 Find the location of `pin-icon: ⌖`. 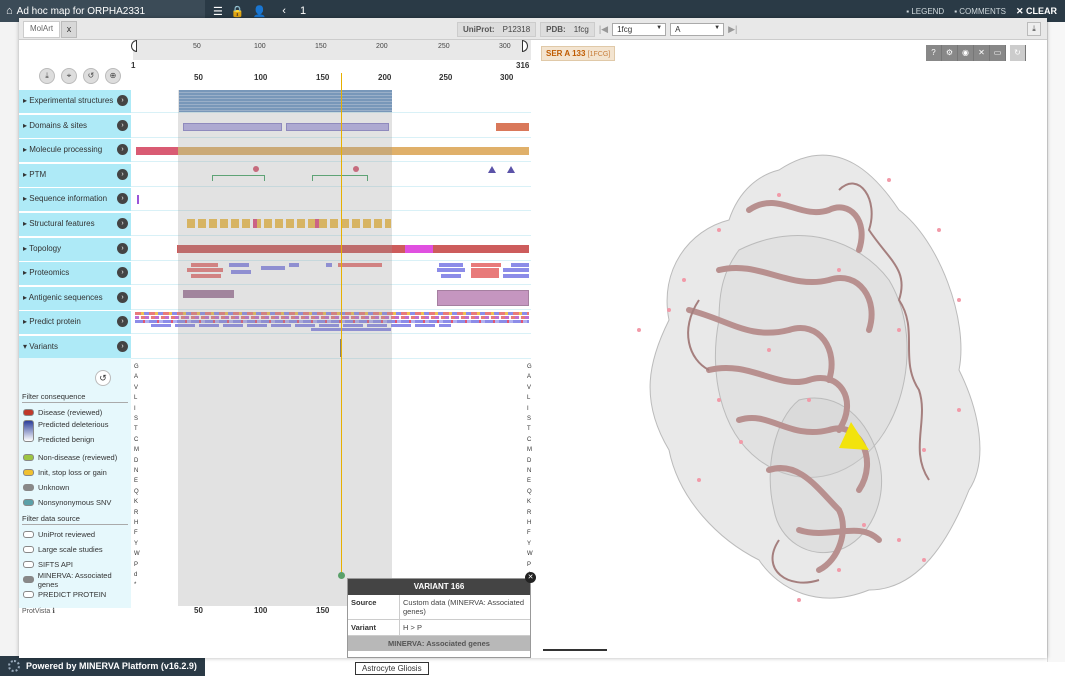

pin-icon: ⌖ is located at coordinates (69, 76).